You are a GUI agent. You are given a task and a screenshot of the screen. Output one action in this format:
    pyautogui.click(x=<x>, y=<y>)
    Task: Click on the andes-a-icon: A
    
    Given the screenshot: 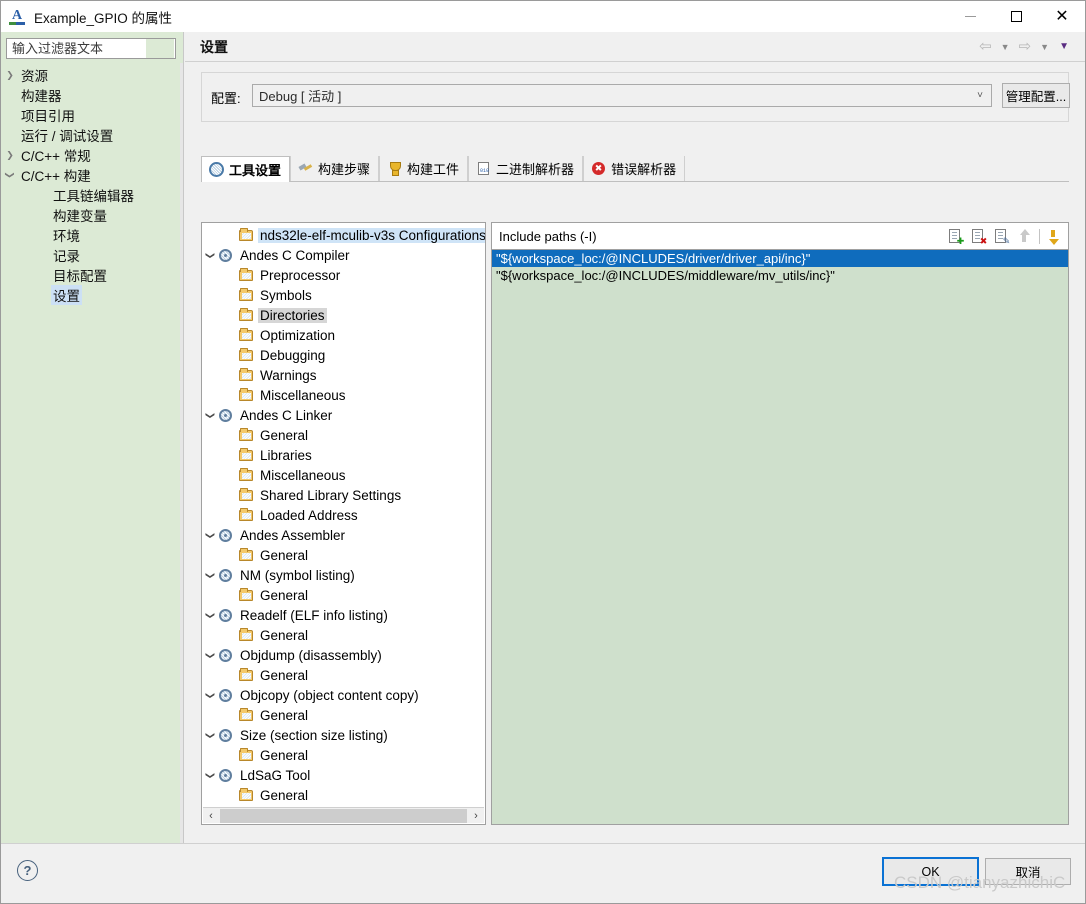 What is the action you would take?
    pyautogui.click(x=17, y=17)
    